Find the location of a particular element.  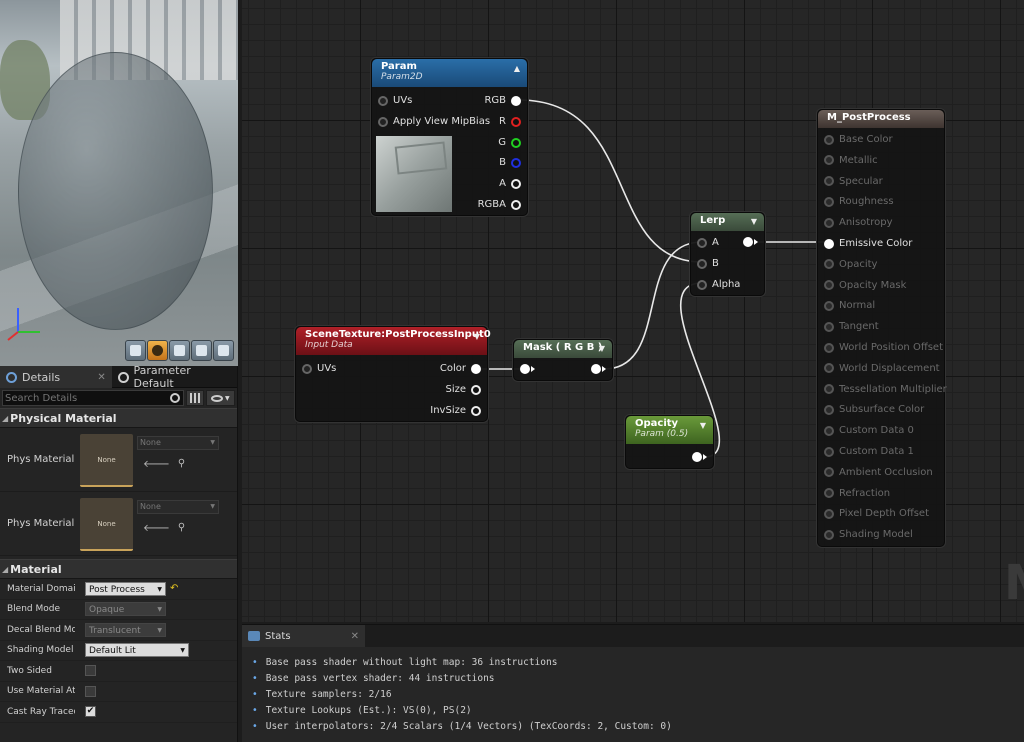

use-material-attributes-checkbox is located at coordinates (90, 691).